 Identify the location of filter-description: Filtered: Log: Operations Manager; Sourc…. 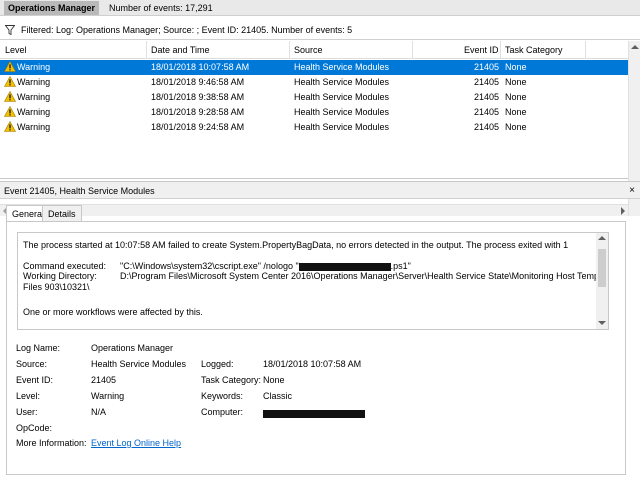
(187, 29).